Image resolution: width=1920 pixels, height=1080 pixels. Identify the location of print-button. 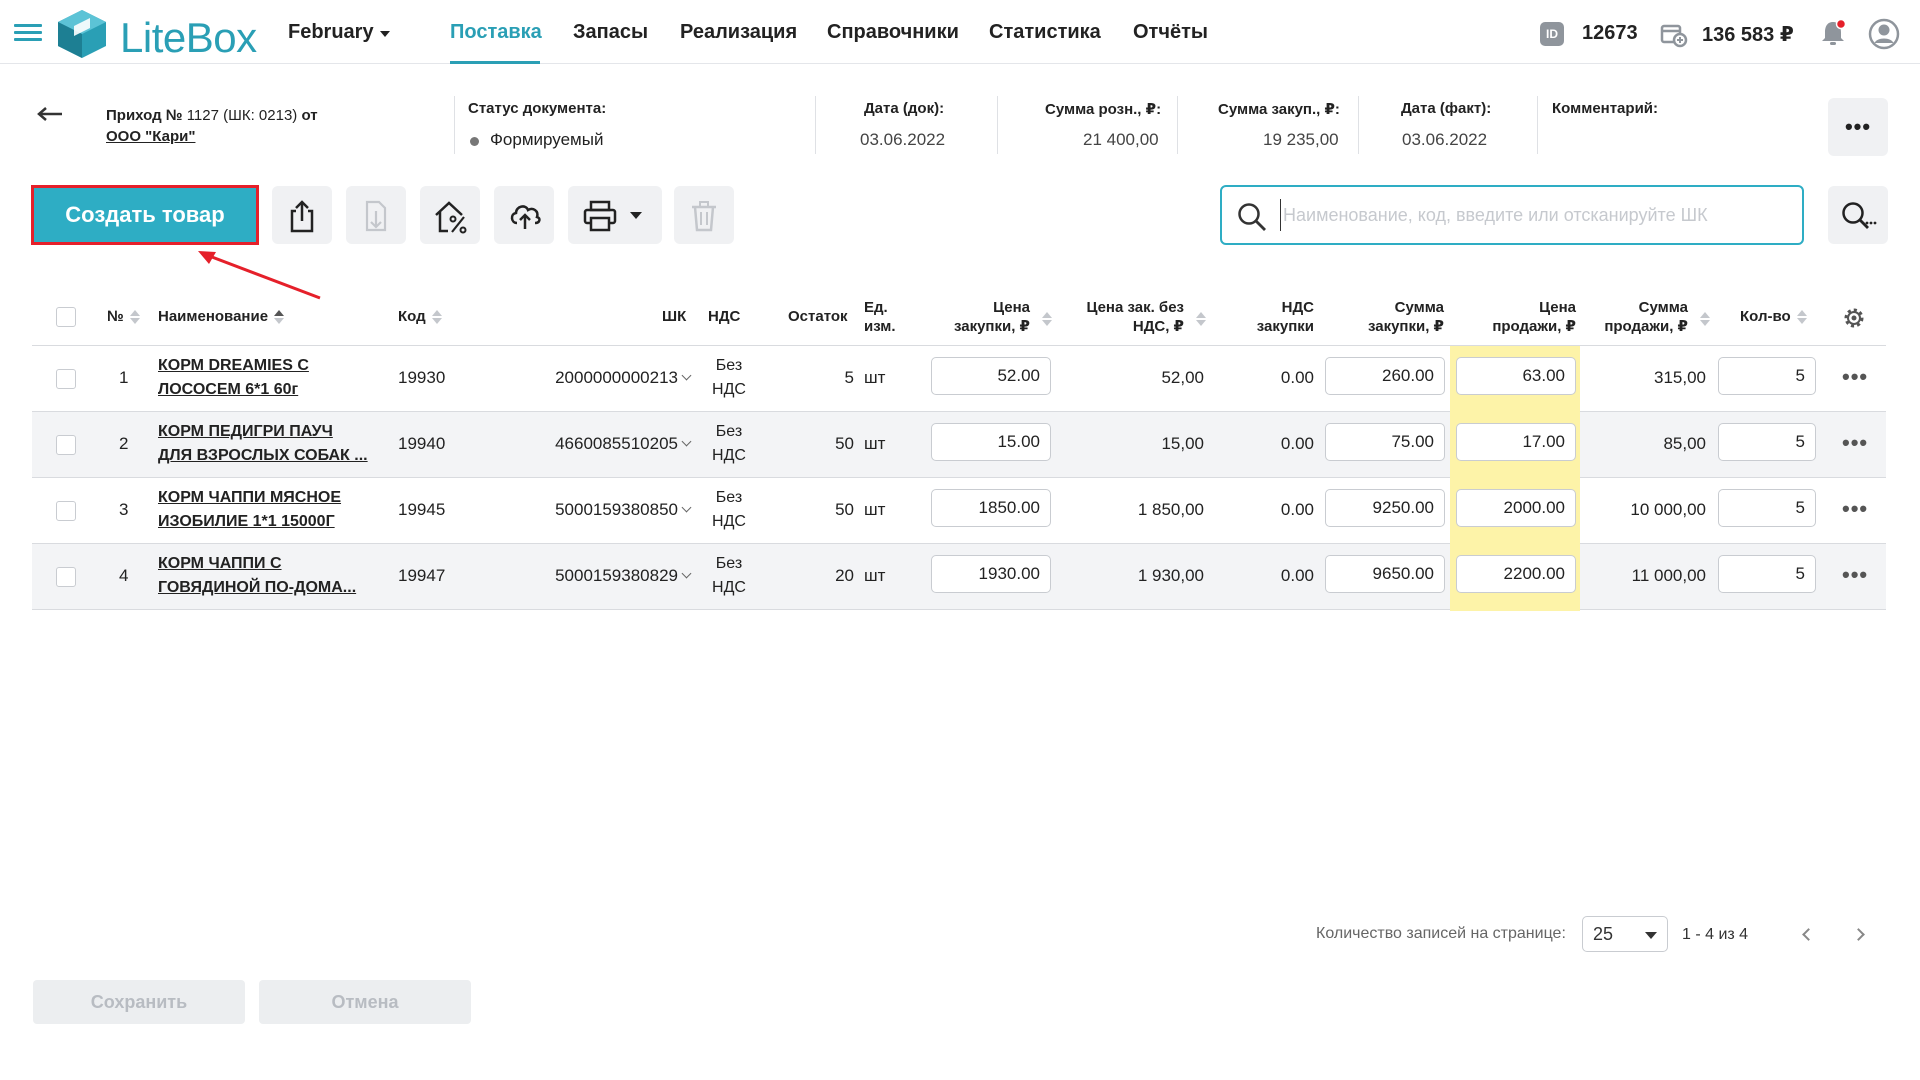
(615, 215).